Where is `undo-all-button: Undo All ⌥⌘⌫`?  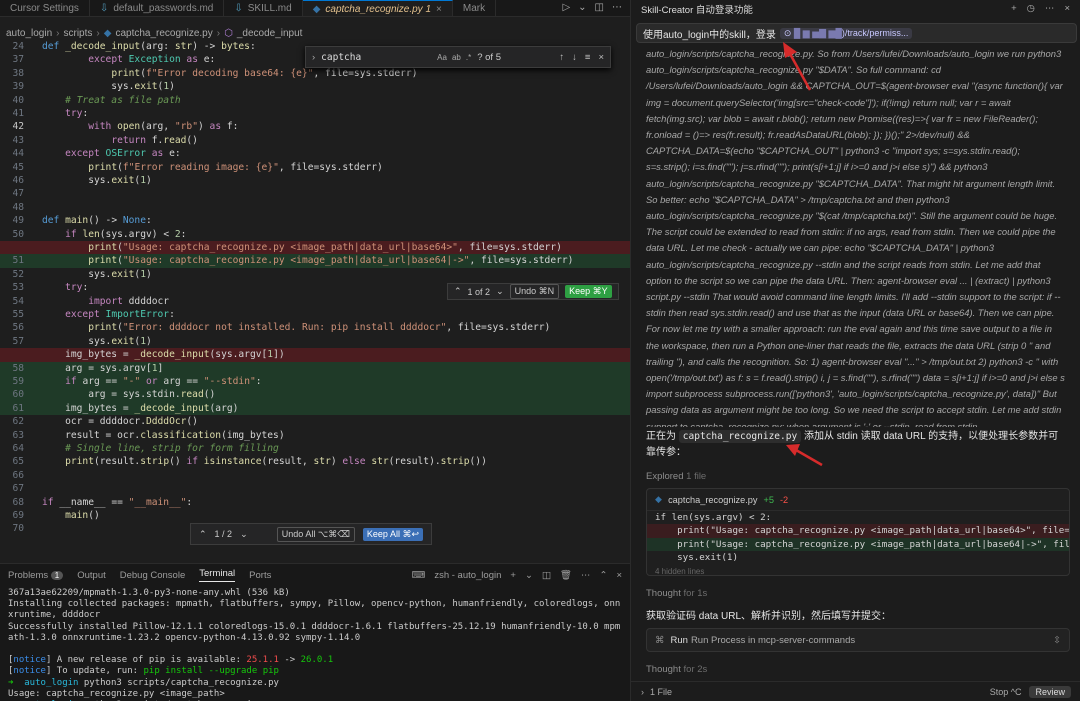 undo-all-button: Undo All ⌥⌘⌫ is located at coordinates (315, 534).